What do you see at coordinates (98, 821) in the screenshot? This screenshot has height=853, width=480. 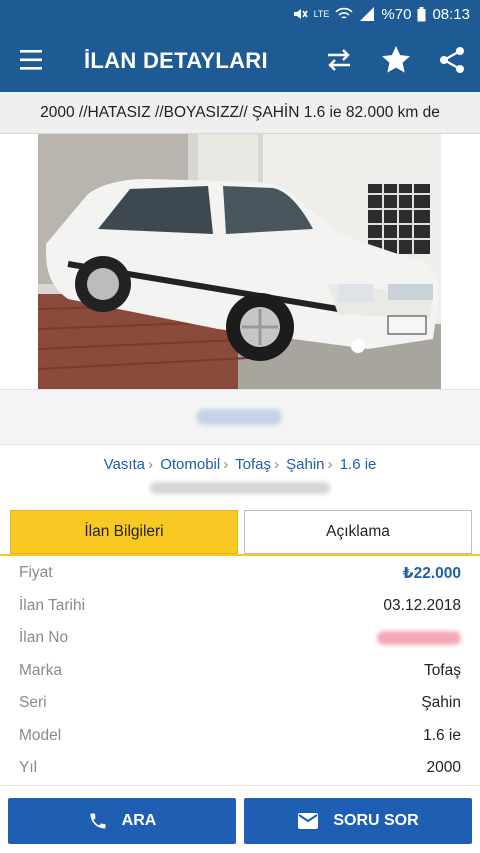 I see `phone-icon` at bounding box center [98, 821].